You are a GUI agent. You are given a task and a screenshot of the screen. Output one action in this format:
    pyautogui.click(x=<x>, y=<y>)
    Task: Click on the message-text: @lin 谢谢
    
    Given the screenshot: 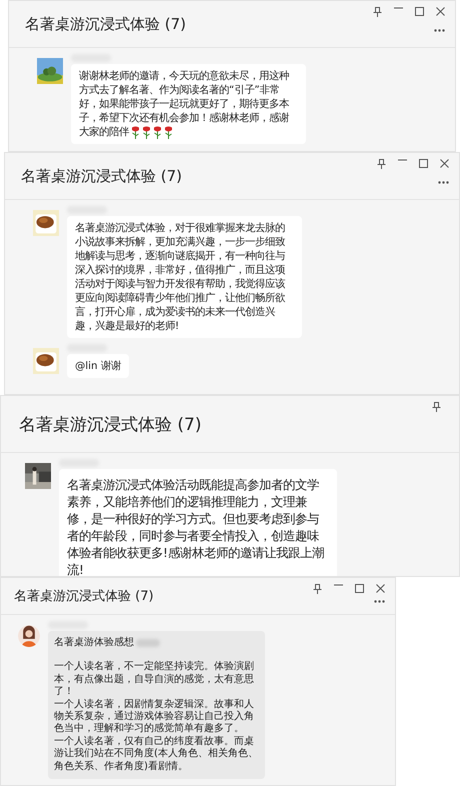 What is the action you would take?
    pyautogui.click(x=98, y=366)
    